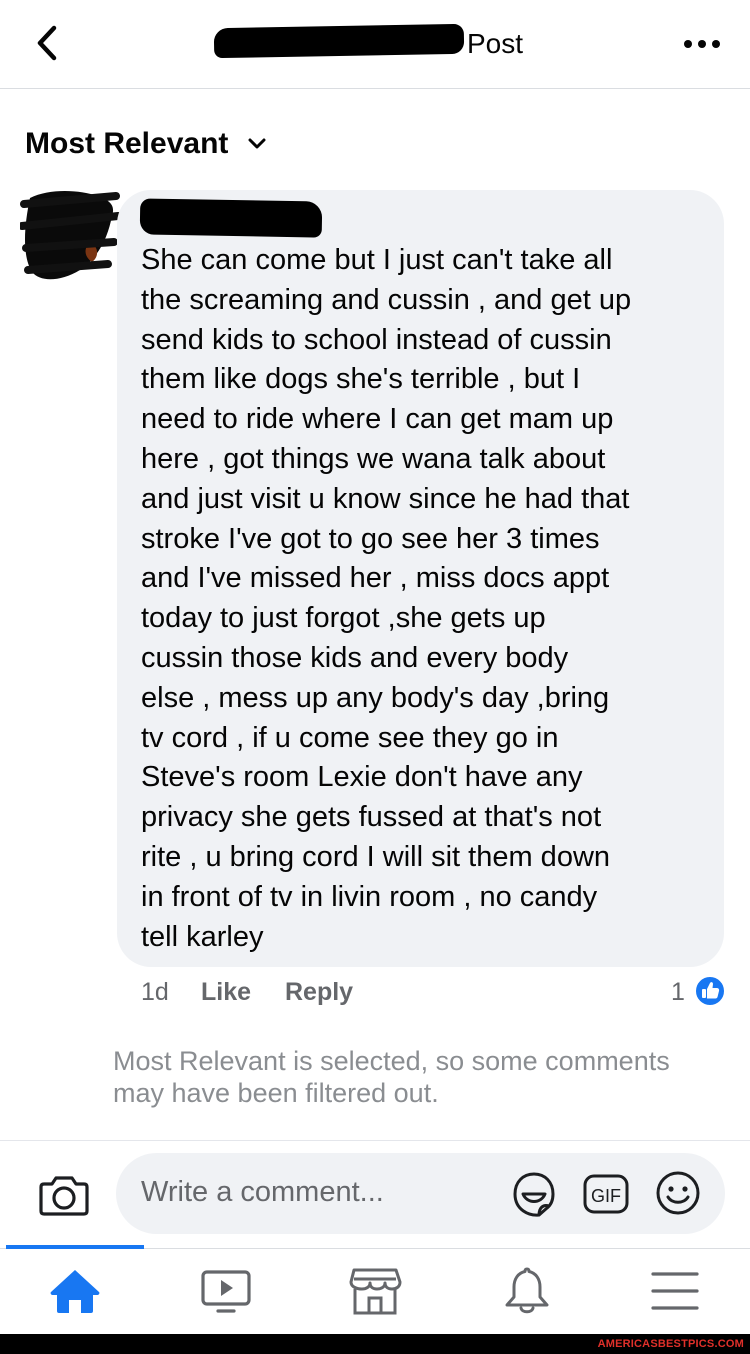  I want to click on tab-watch, so click(226, 1291).